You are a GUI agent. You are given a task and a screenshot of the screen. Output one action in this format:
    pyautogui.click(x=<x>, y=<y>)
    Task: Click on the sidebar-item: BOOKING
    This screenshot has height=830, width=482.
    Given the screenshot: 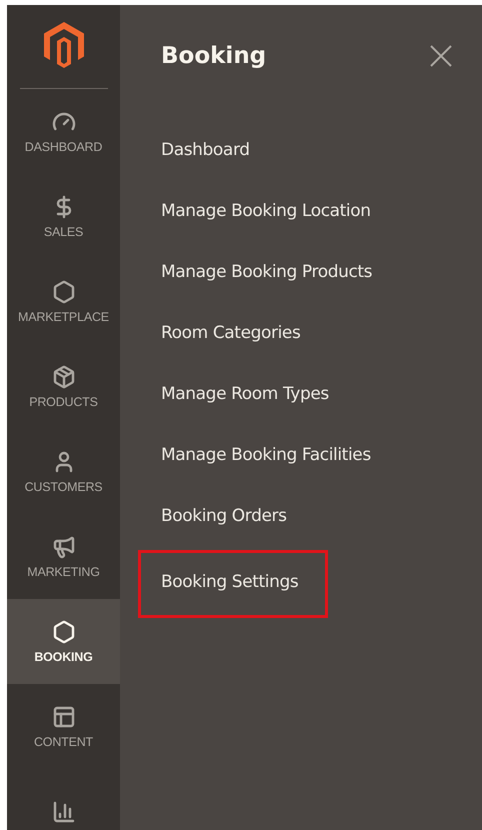 What is the action you would take?
    pyautogui.click(x=63, y=641)
    